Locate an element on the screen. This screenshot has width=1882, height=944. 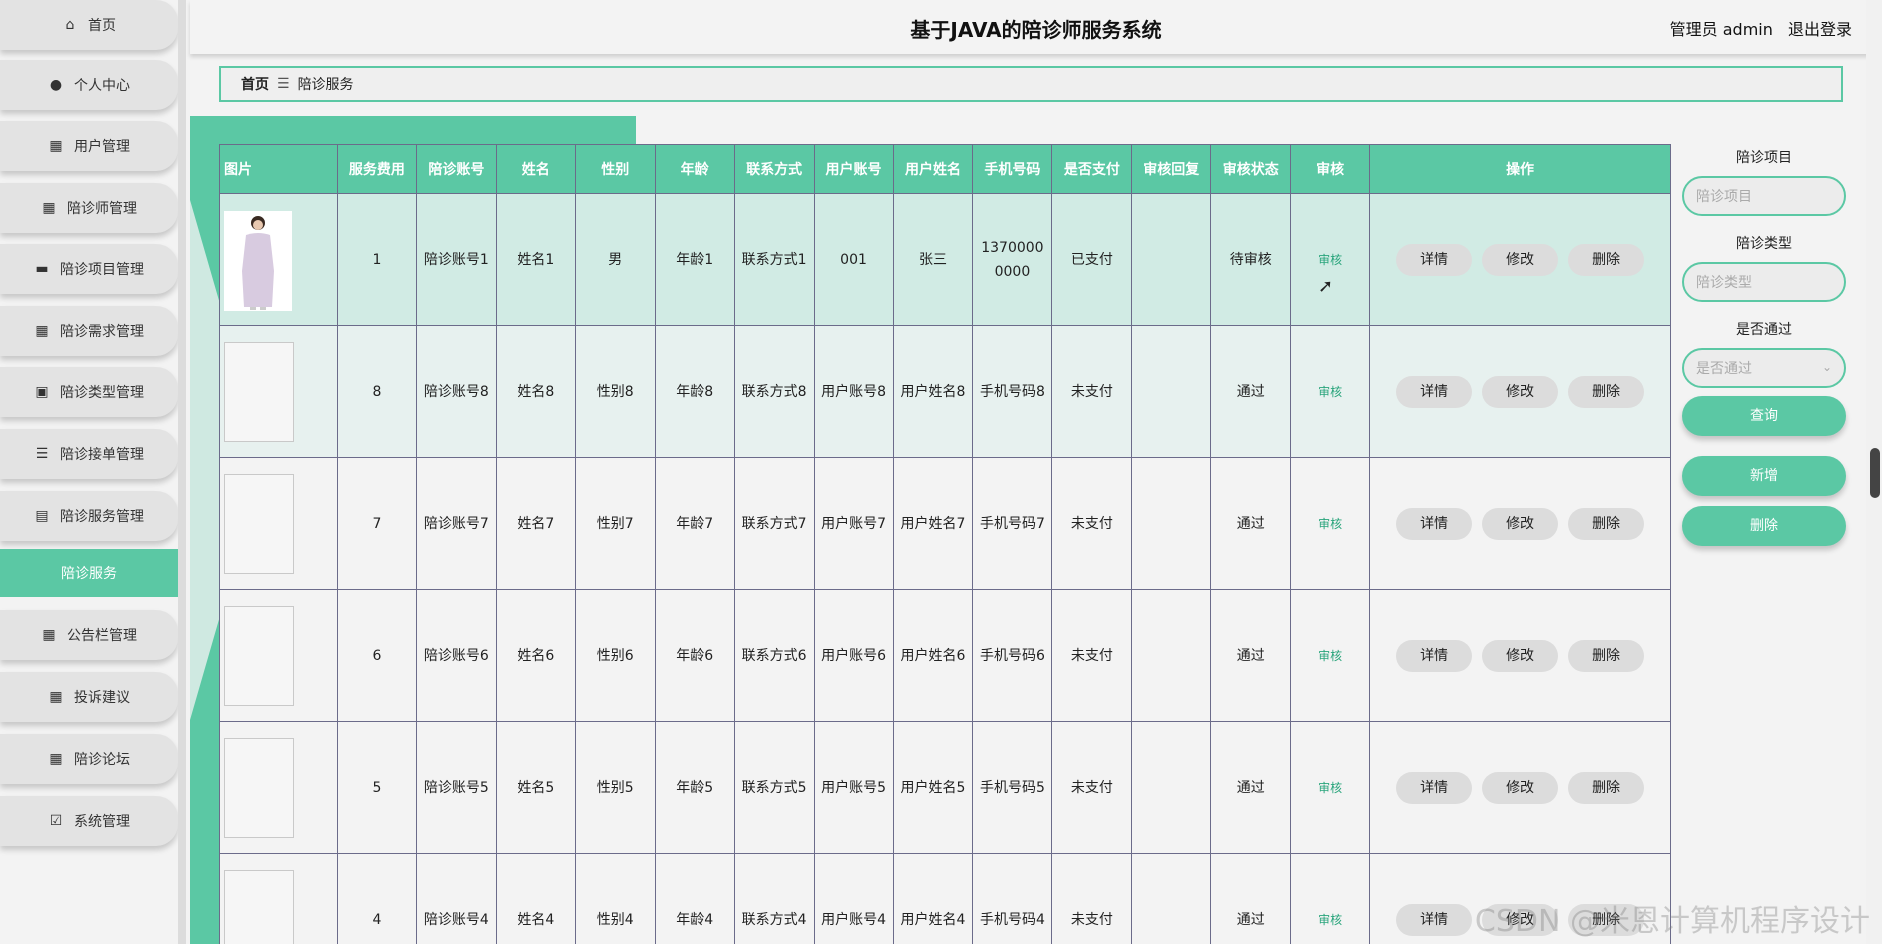
query-button: 查询 is located at coordinates (1764, 416).